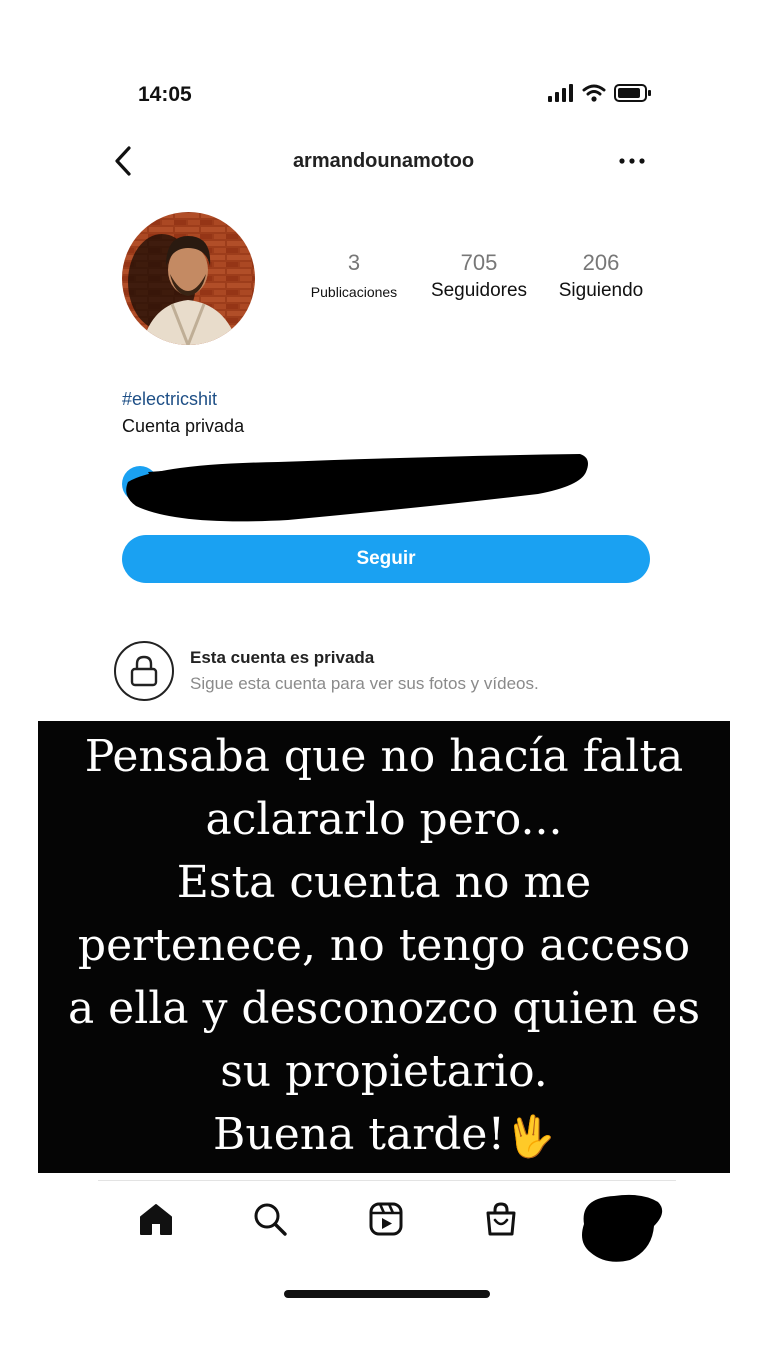 This screenshot has width=767, height=1363. I want to click on tab-home, so click(156, 1219).